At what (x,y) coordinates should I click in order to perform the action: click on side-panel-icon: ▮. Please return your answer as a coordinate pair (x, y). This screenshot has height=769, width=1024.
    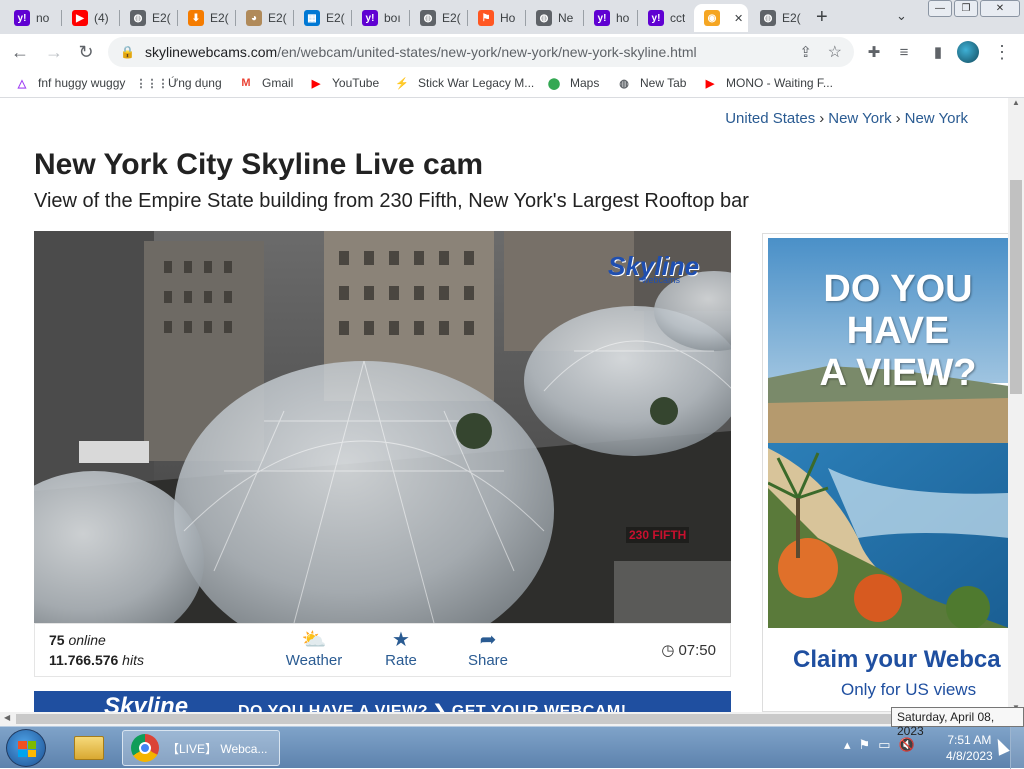
    Looking at the image, I should click on (938, 52).